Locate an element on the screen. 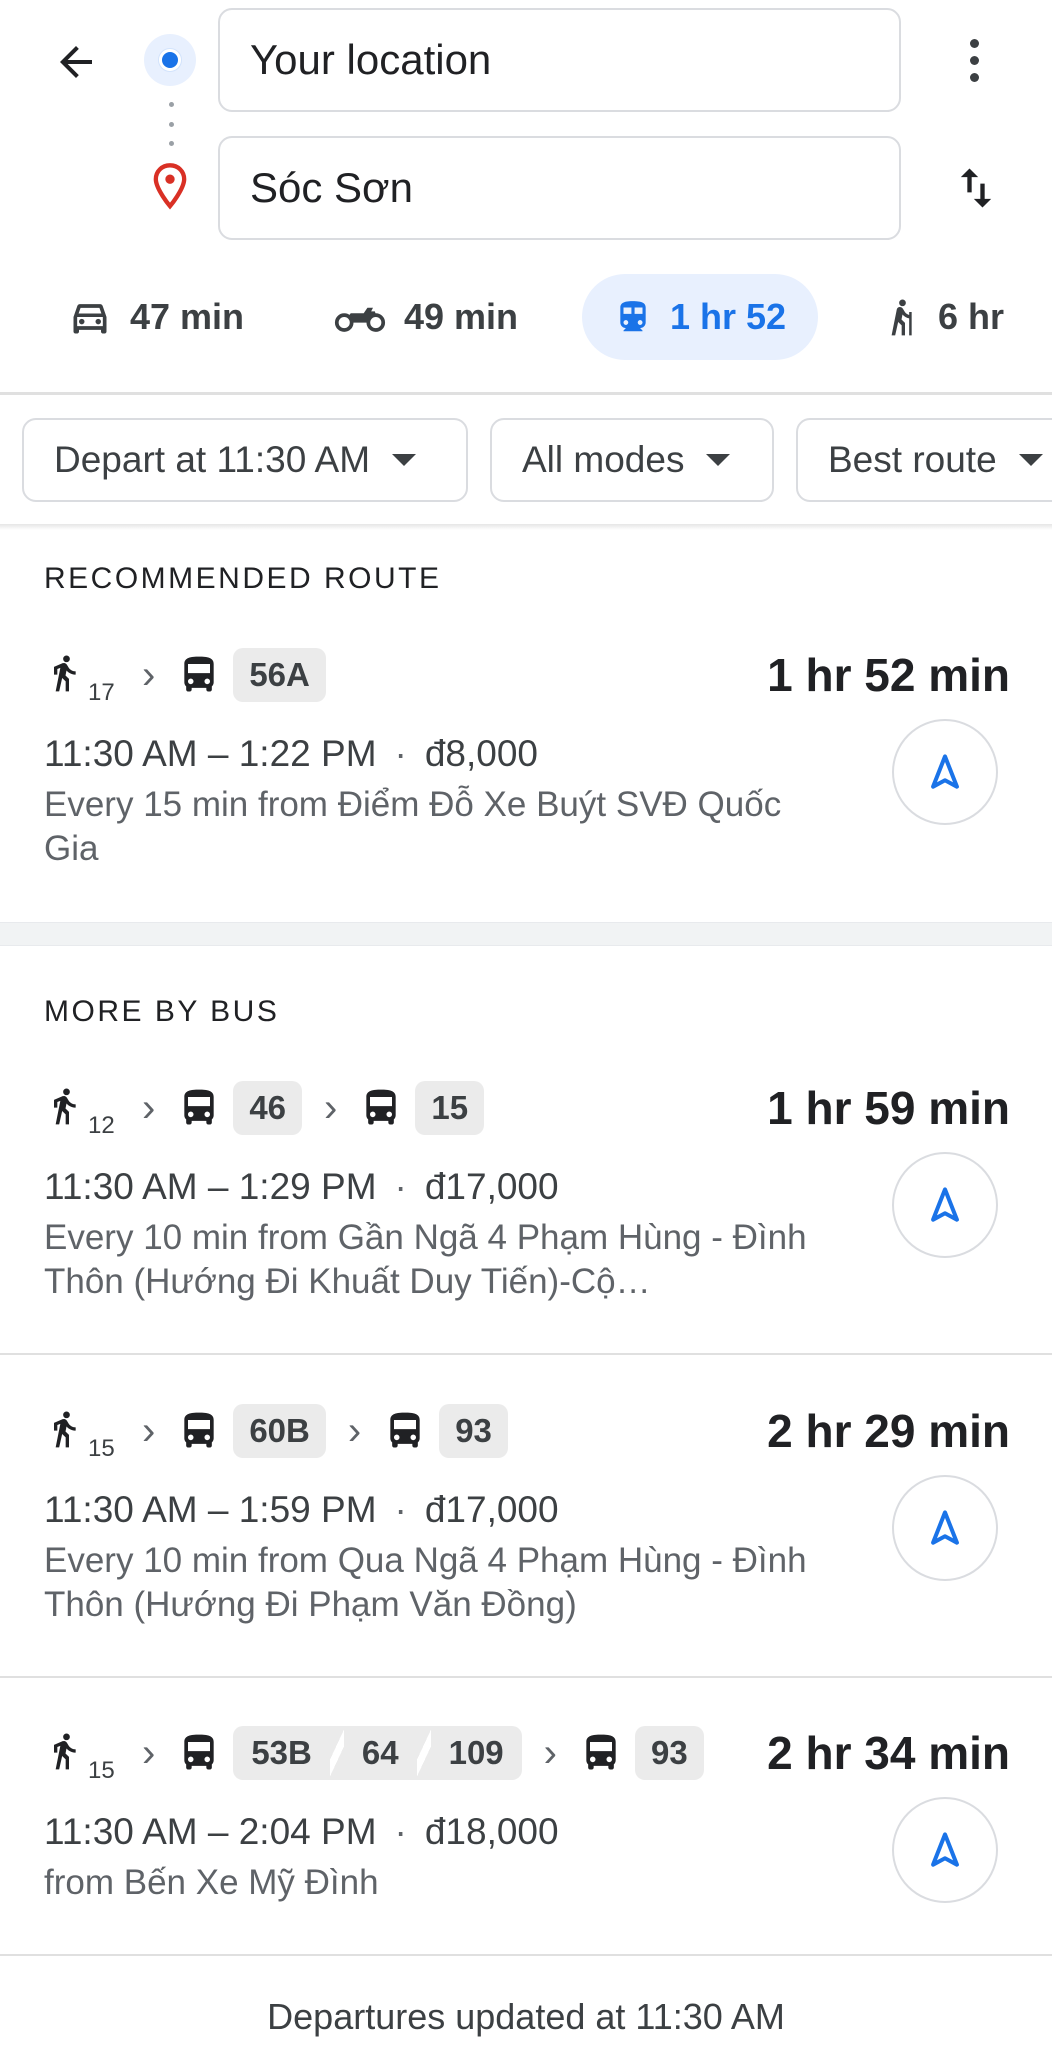  time-range: 11:30 AM – 1:59 PM is located at coordinates (210, 1509).